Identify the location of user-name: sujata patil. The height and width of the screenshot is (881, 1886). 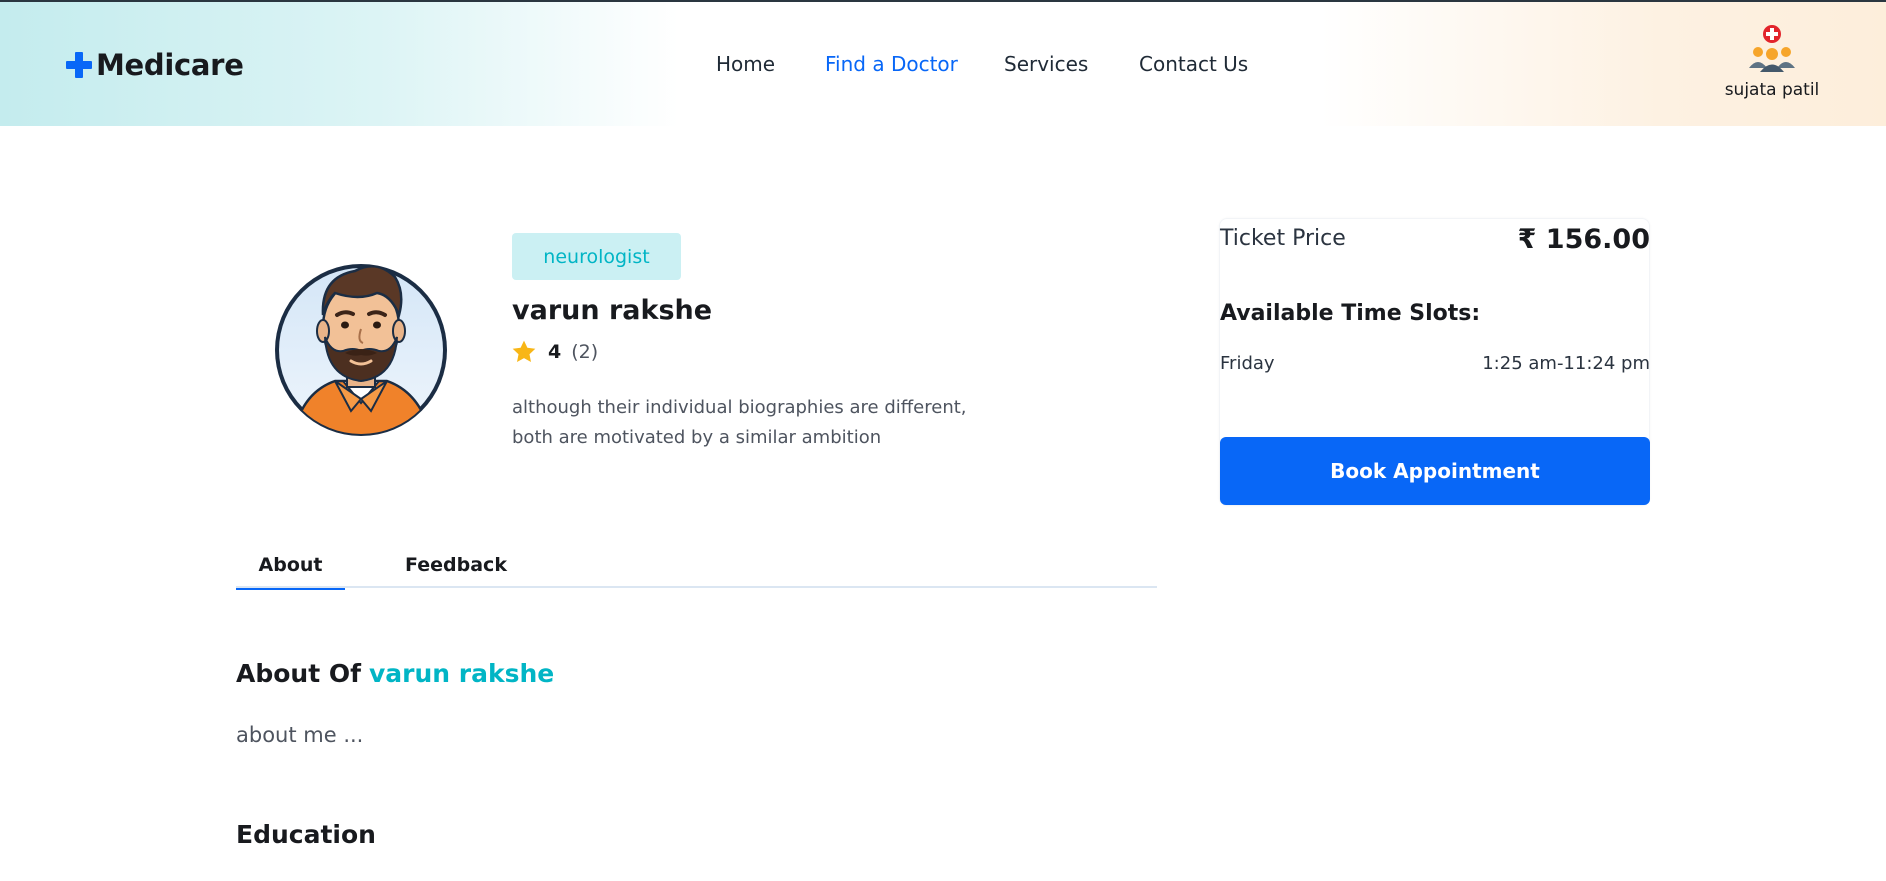
(1772, 90).